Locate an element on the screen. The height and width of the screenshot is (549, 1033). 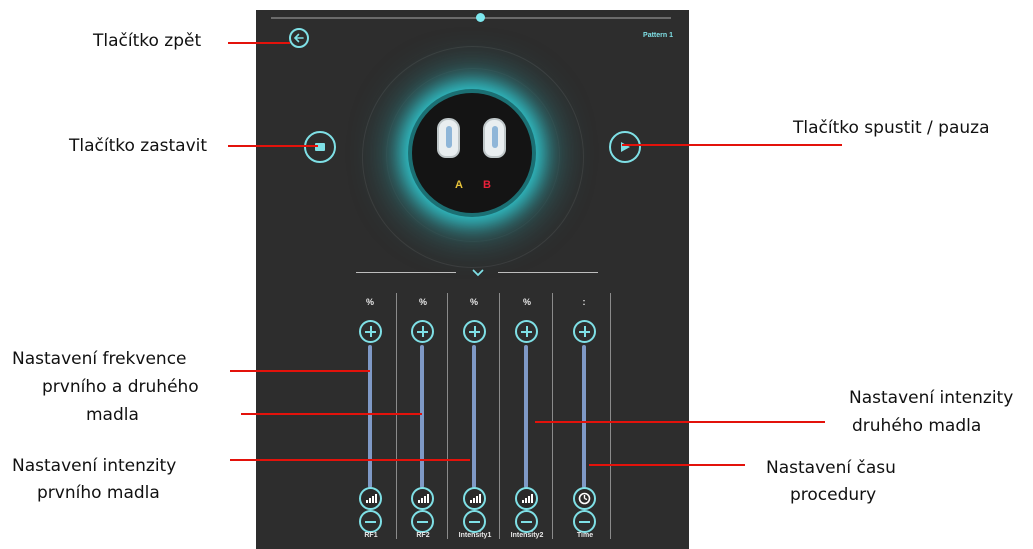
clock-icon is located at coordinates (584, 498).